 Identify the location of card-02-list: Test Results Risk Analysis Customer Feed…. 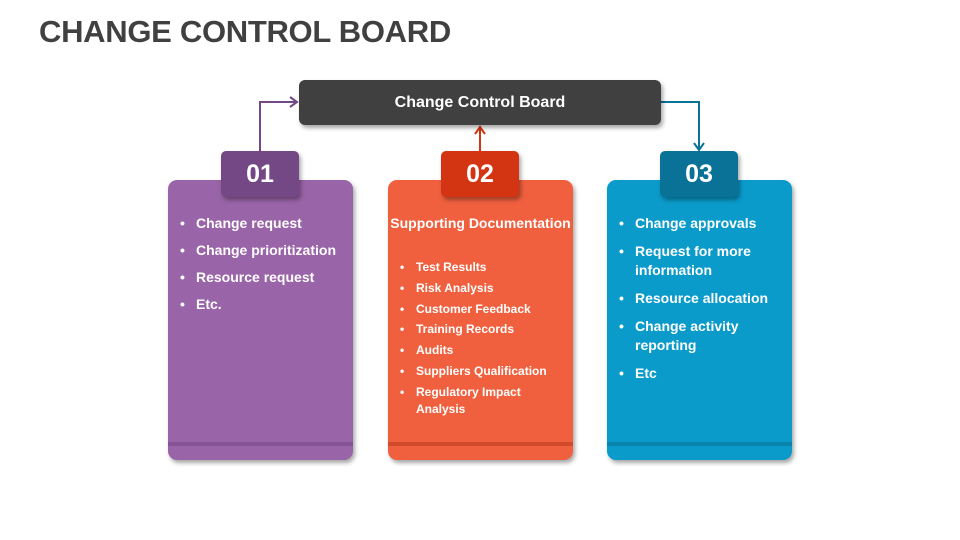
(482, 340).